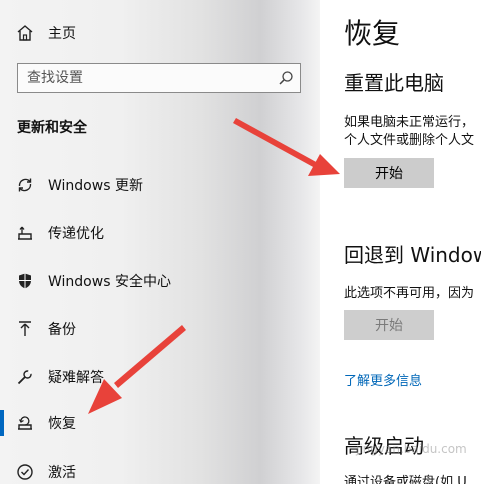  I want to click on recovery-icon, so click(25, 423).